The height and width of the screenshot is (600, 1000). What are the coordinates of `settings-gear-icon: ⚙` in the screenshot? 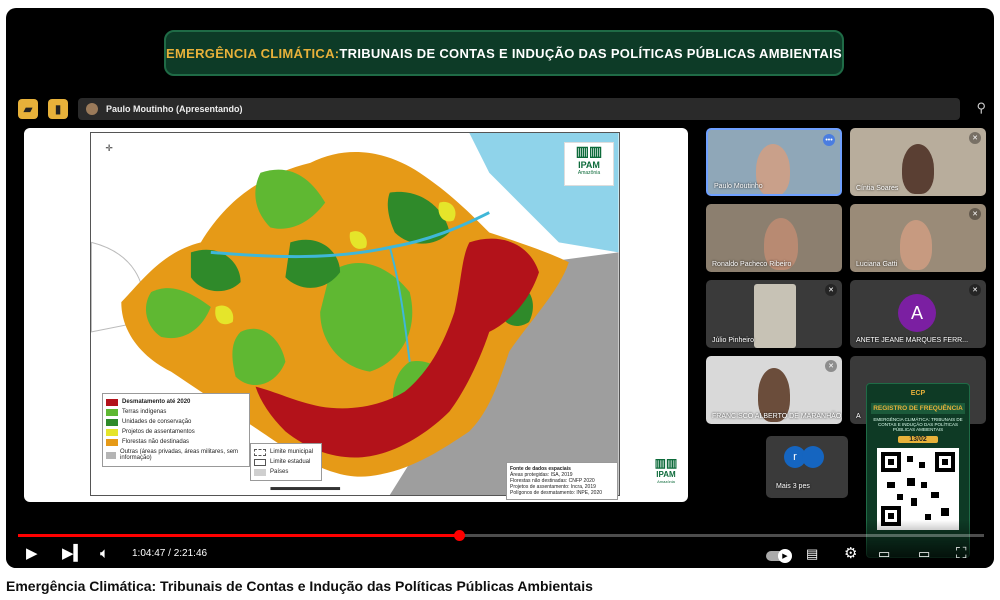 It's located at (850, 554).